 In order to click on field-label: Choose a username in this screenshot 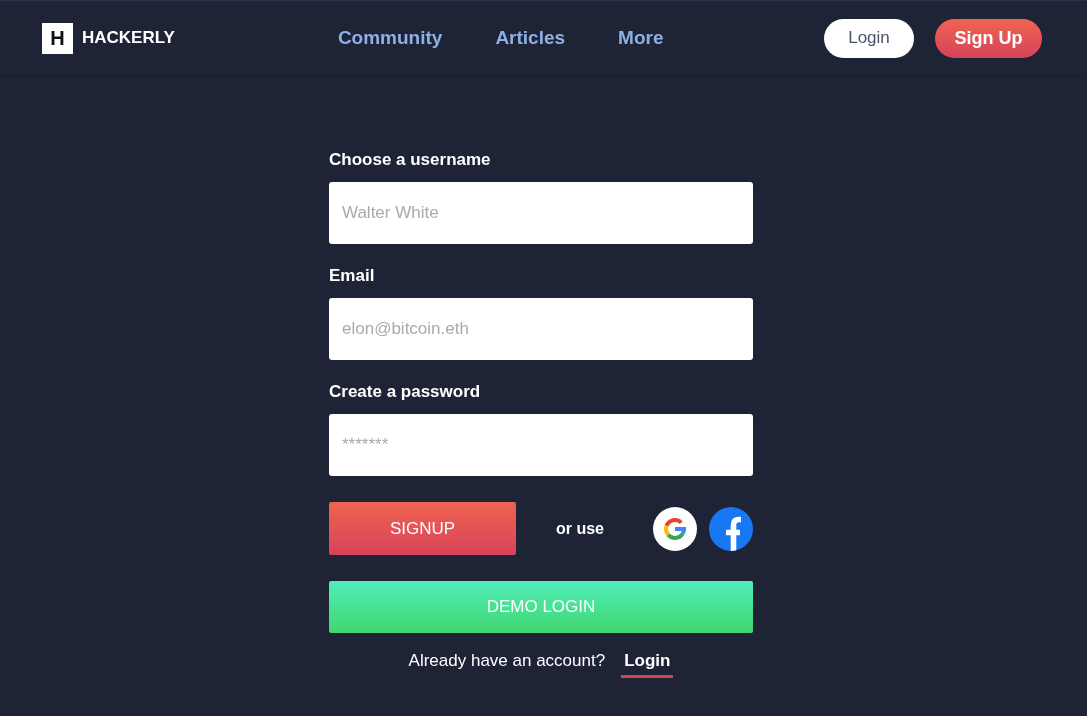, I will do `click(410, 160)`.